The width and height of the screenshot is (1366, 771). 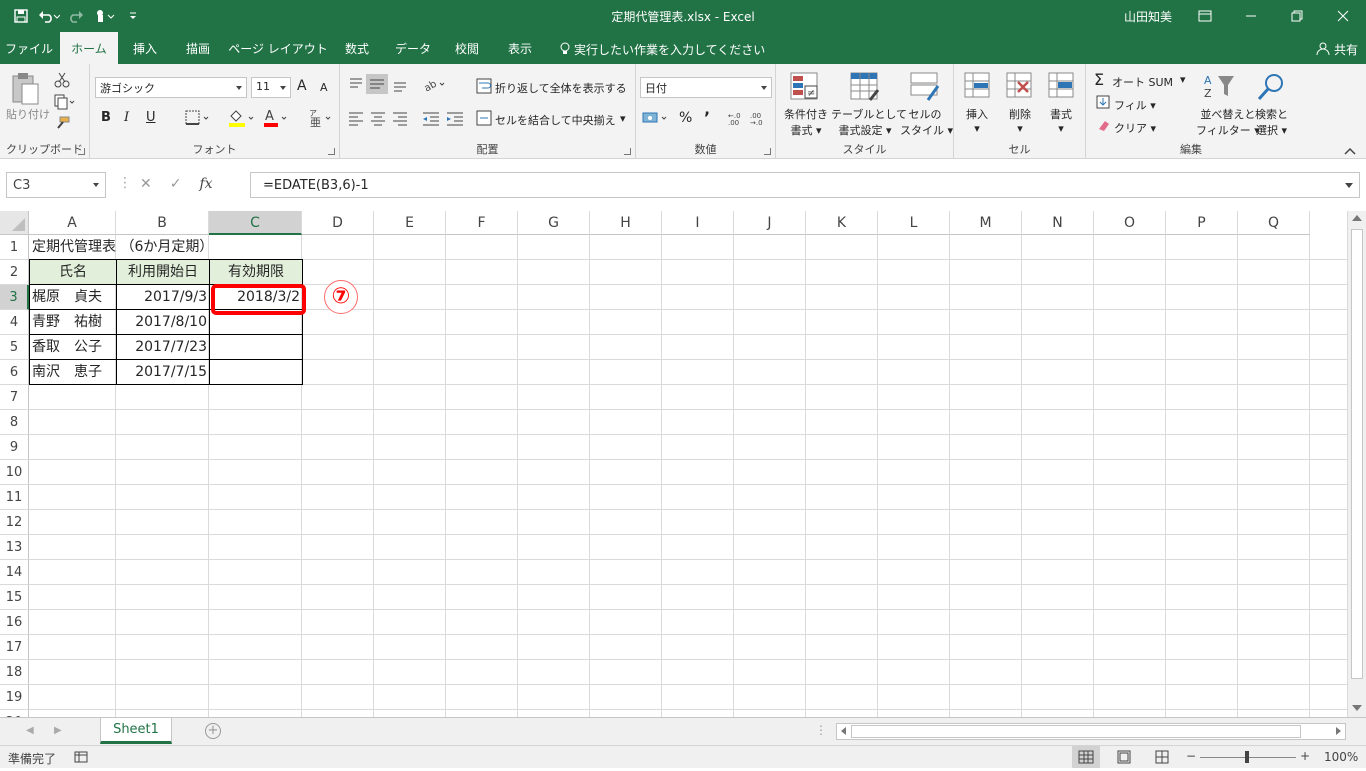 What do you see at coordinates (561, 88) in the screenshot?
I see `wrap-text-button: 折り返して全体を表示する` at bounding box center [561, 88].